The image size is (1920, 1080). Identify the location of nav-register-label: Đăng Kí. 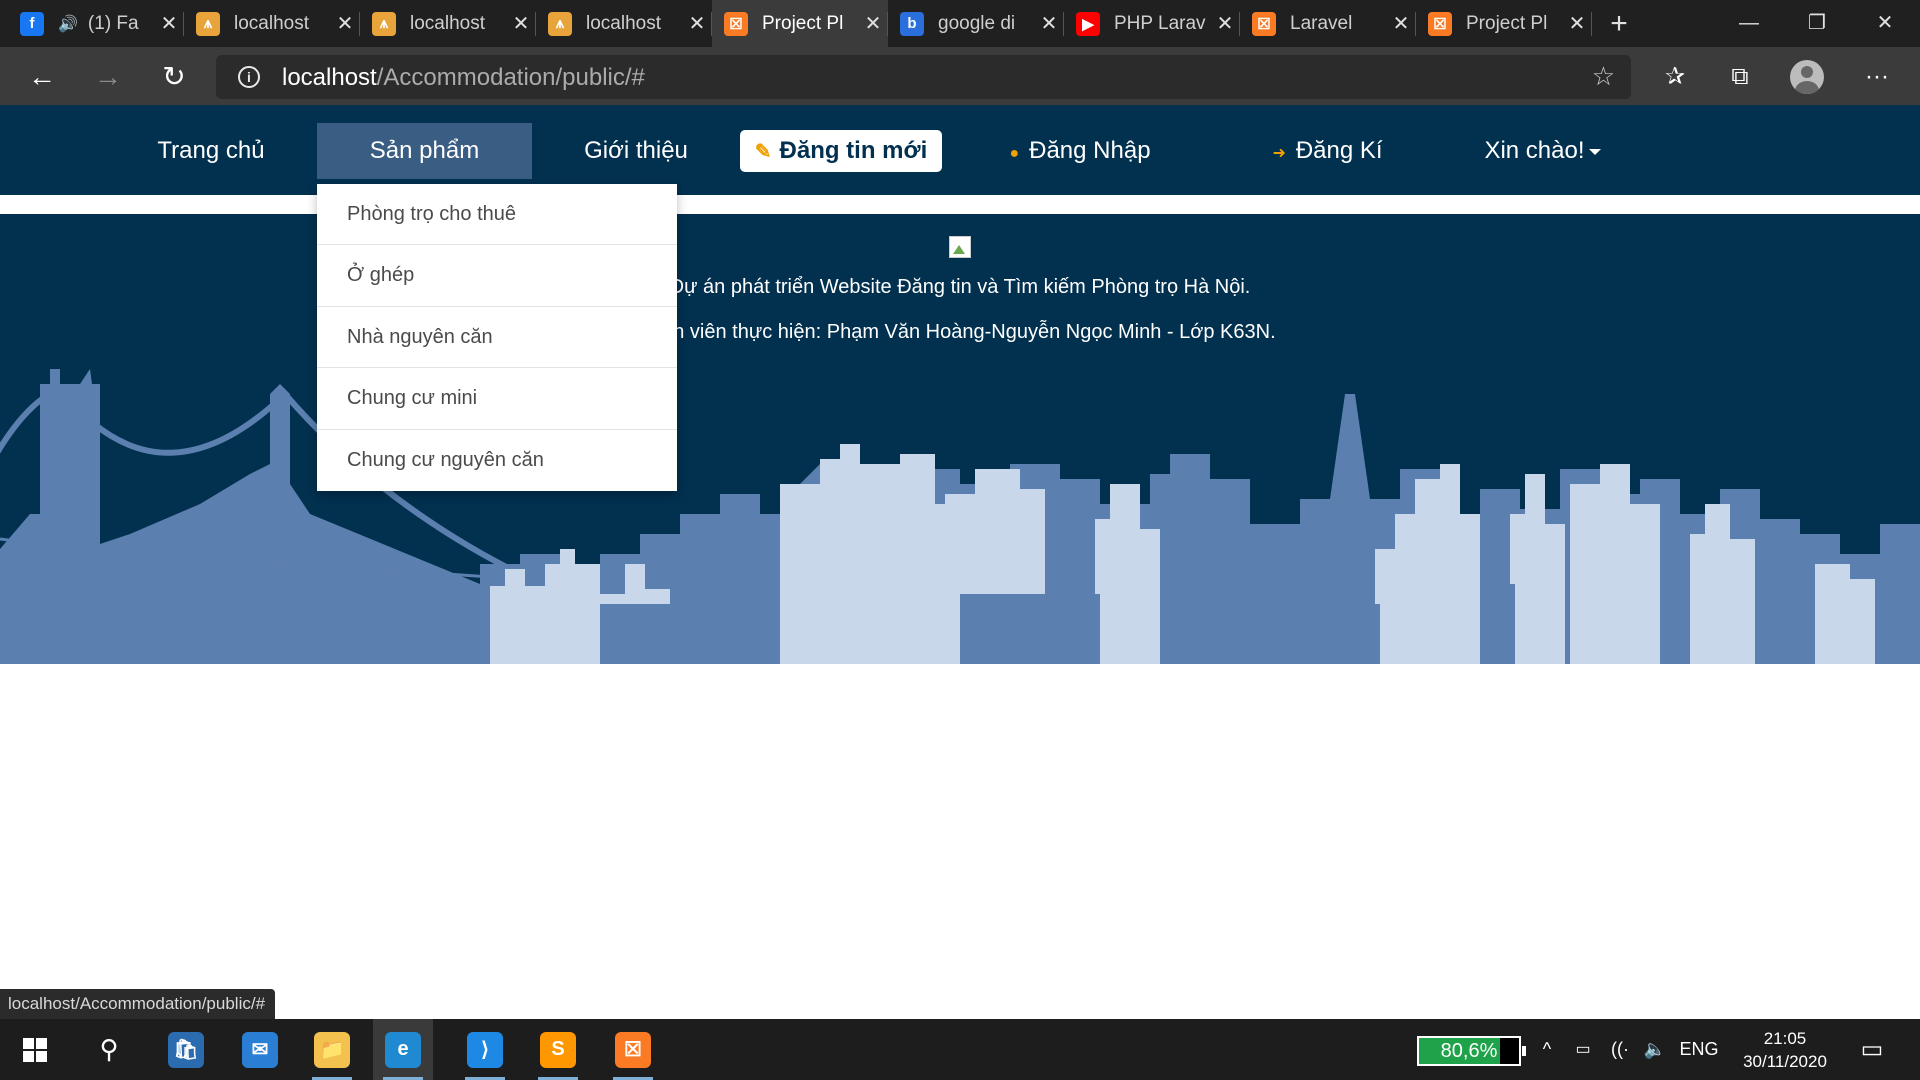
(1339, 150).